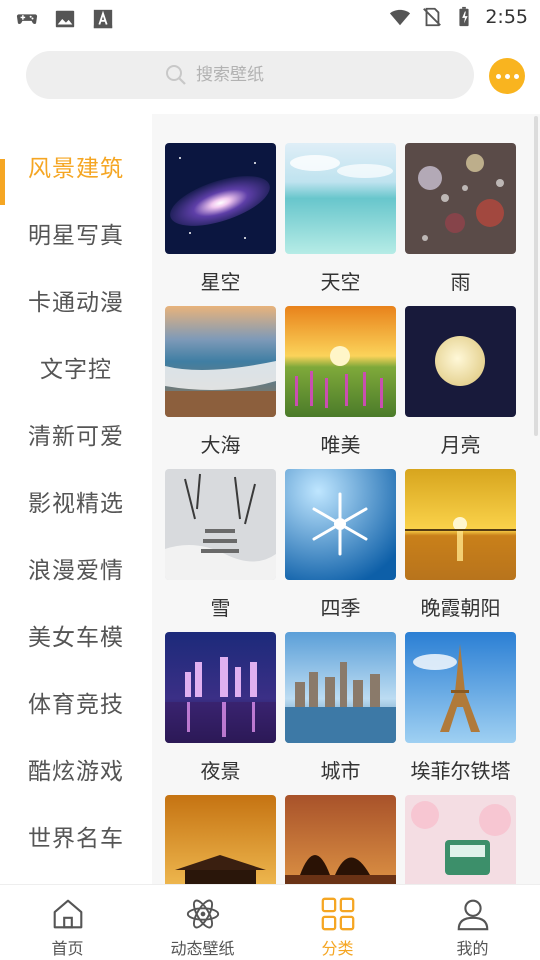 This screenshot has width=540, height=960. I want to click on palace-thumbnail, so click(220, 839).